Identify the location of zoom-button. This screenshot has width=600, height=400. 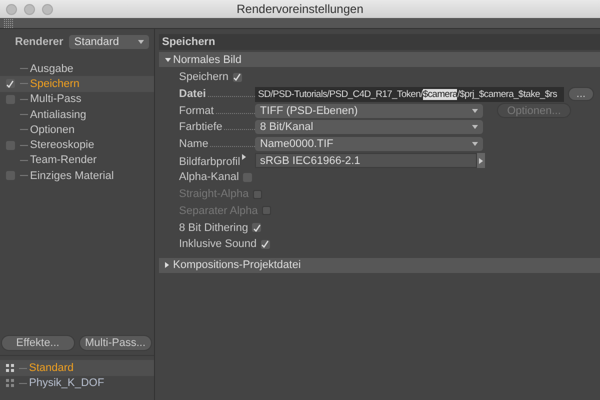
(47, 9).